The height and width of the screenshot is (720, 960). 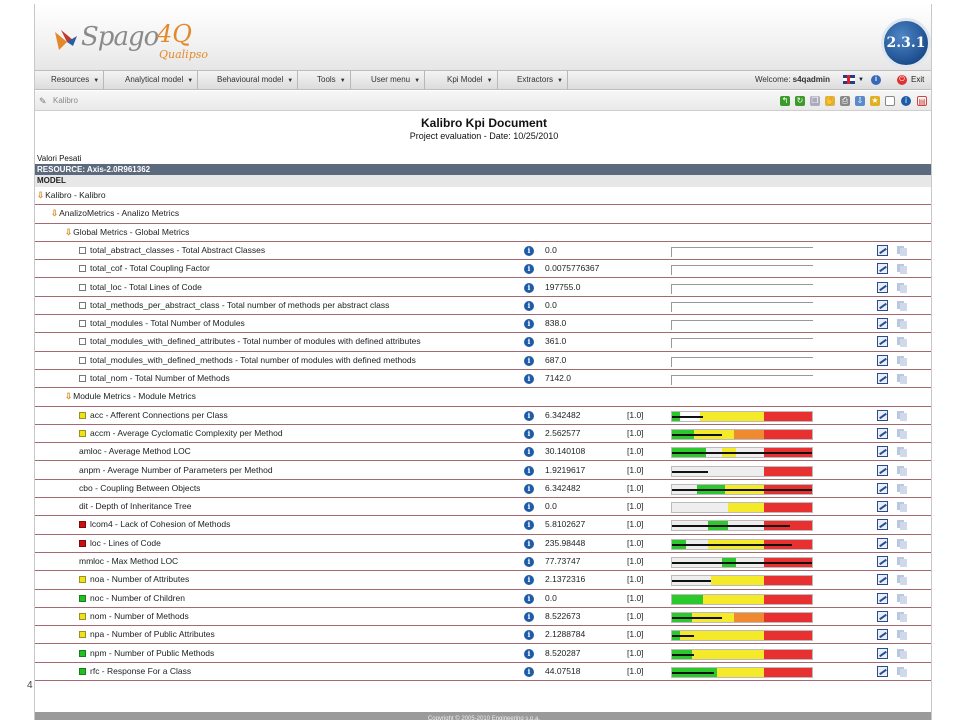 What do you see at coordinates (800, 101) in the screenshot?
I see `refresh-icon: ↻` at bounding box center [800, 101].